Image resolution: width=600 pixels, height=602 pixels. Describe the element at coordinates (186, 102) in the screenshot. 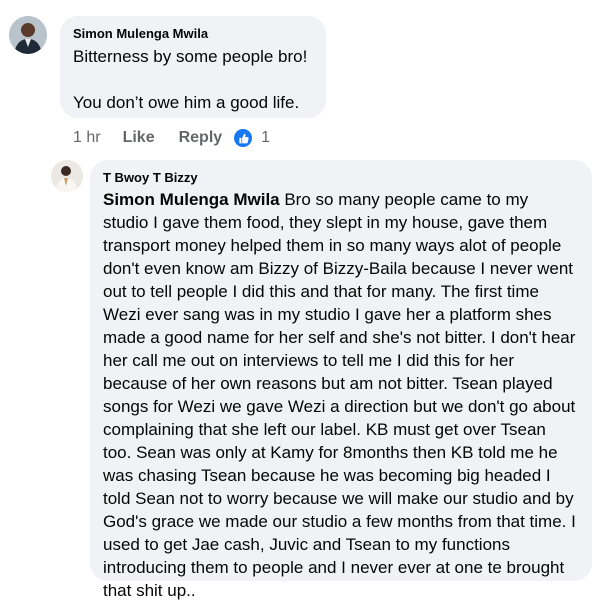

I see `comment-line-2: You don’t owe him a good life.` at that location.